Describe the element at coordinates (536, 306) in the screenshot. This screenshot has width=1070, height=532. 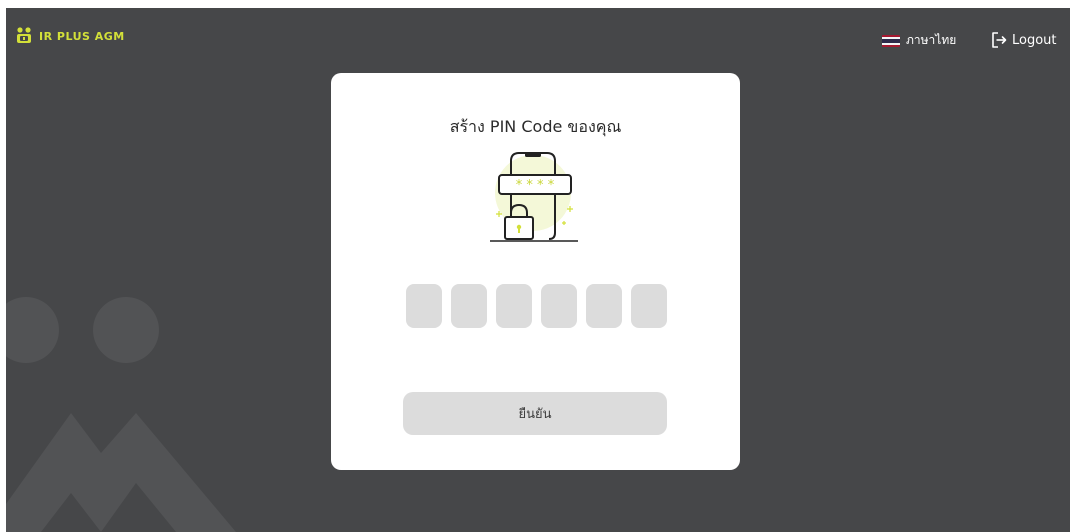
I see `pin-input-row` at that location.